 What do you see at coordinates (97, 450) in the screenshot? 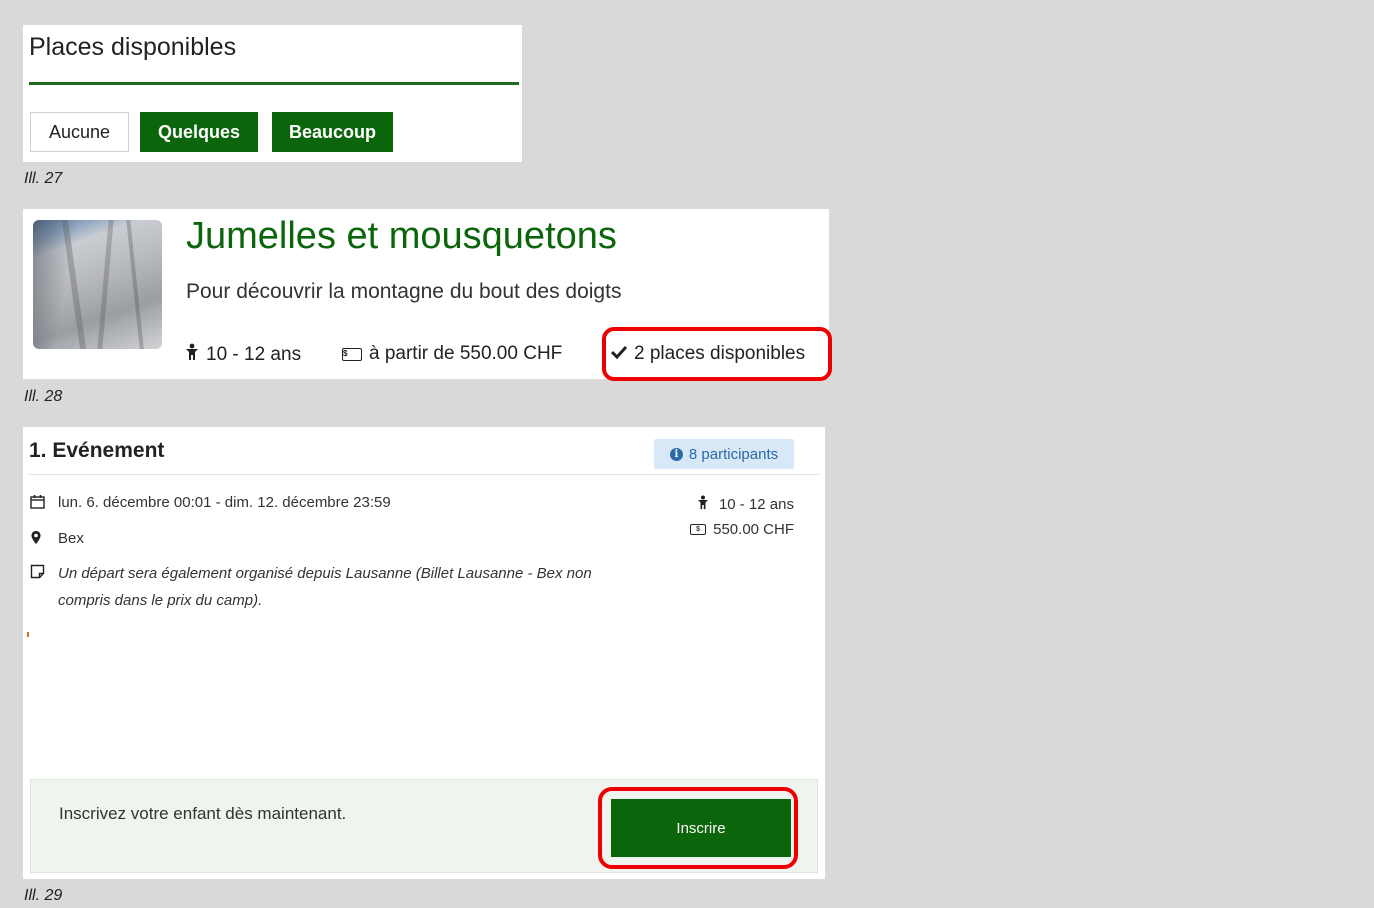
I see `event-title: 1. Evénement` at bounding box center [97, 450].